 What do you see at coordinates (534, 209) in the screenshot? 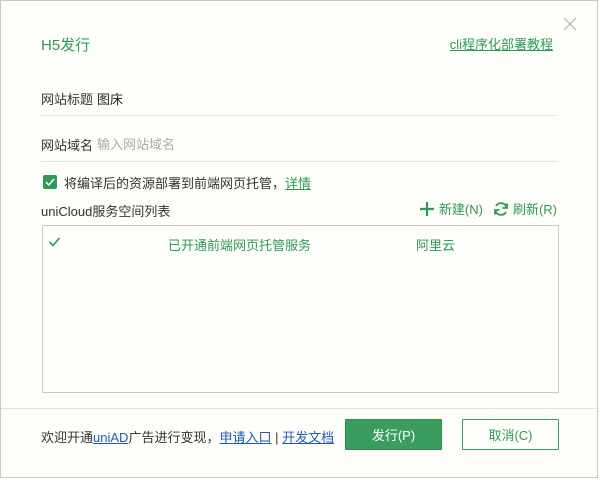
I see `refresh-label: 刷新(R)` at bounding box center [534, 209].